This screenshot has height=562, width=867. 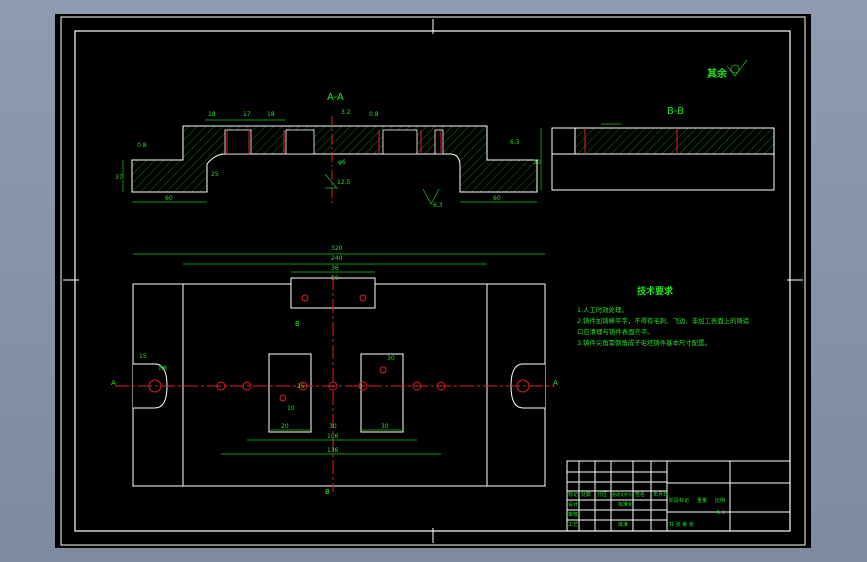 I want to click on svg-text: 更改文件号, so click(x=622, y=494).